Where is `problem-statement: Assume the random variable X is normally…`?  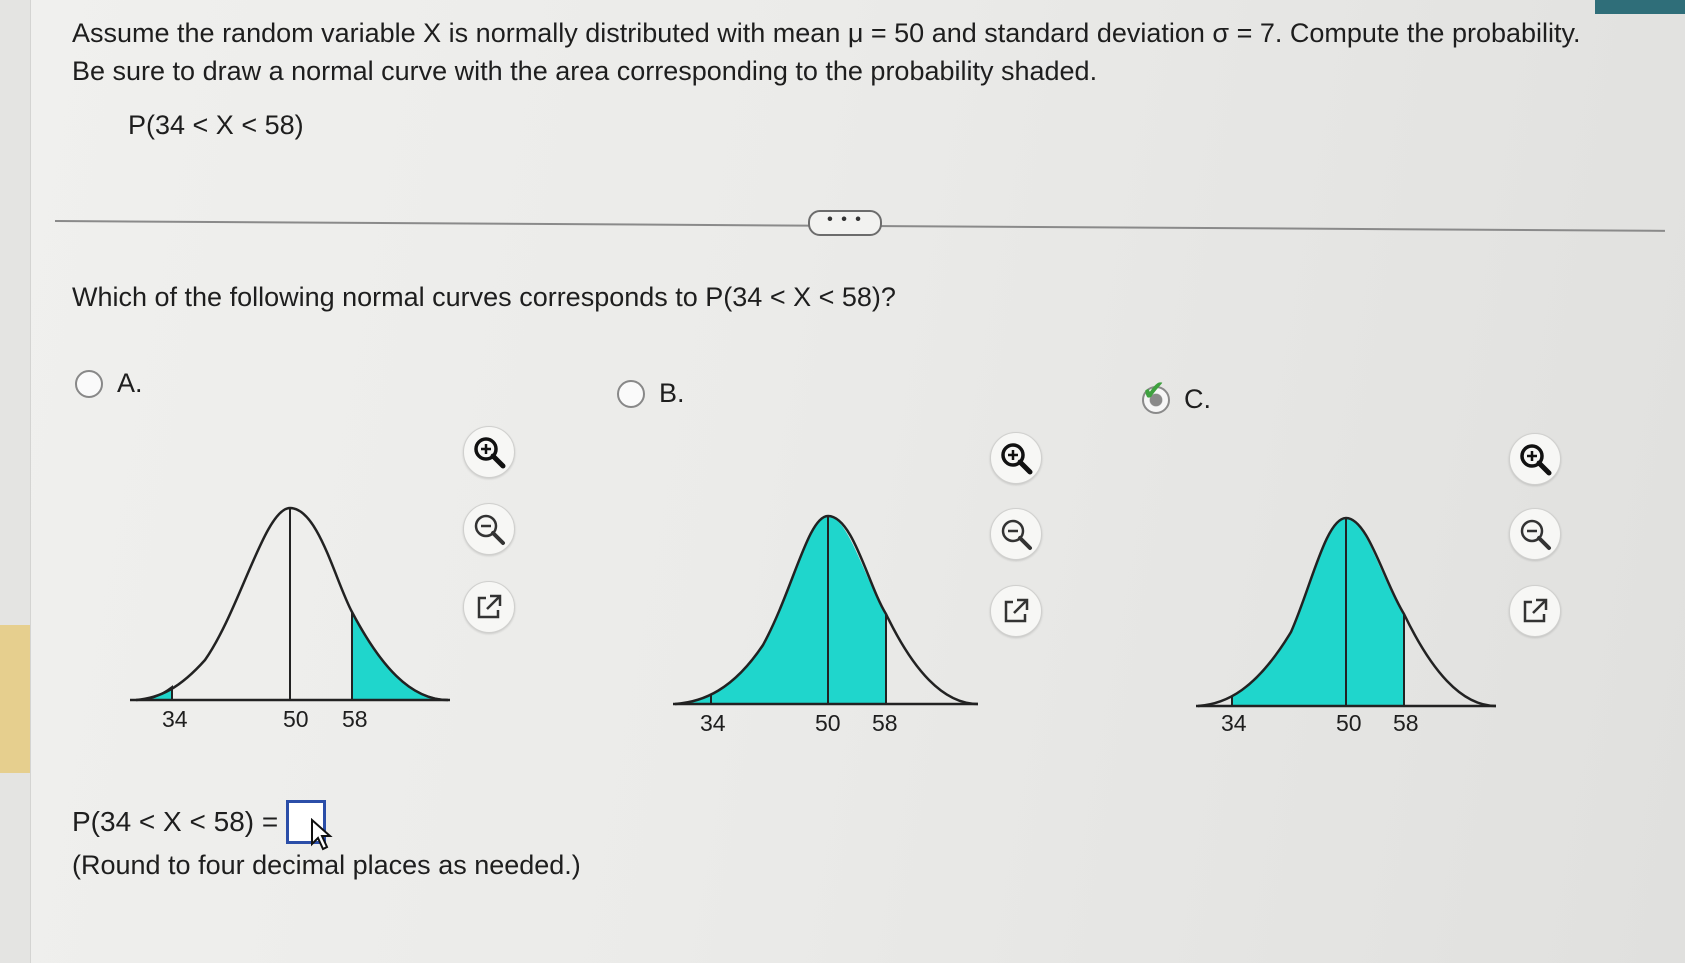 problem-statement: Assume the random variable X is normally… is located at coordinates (826, 52).